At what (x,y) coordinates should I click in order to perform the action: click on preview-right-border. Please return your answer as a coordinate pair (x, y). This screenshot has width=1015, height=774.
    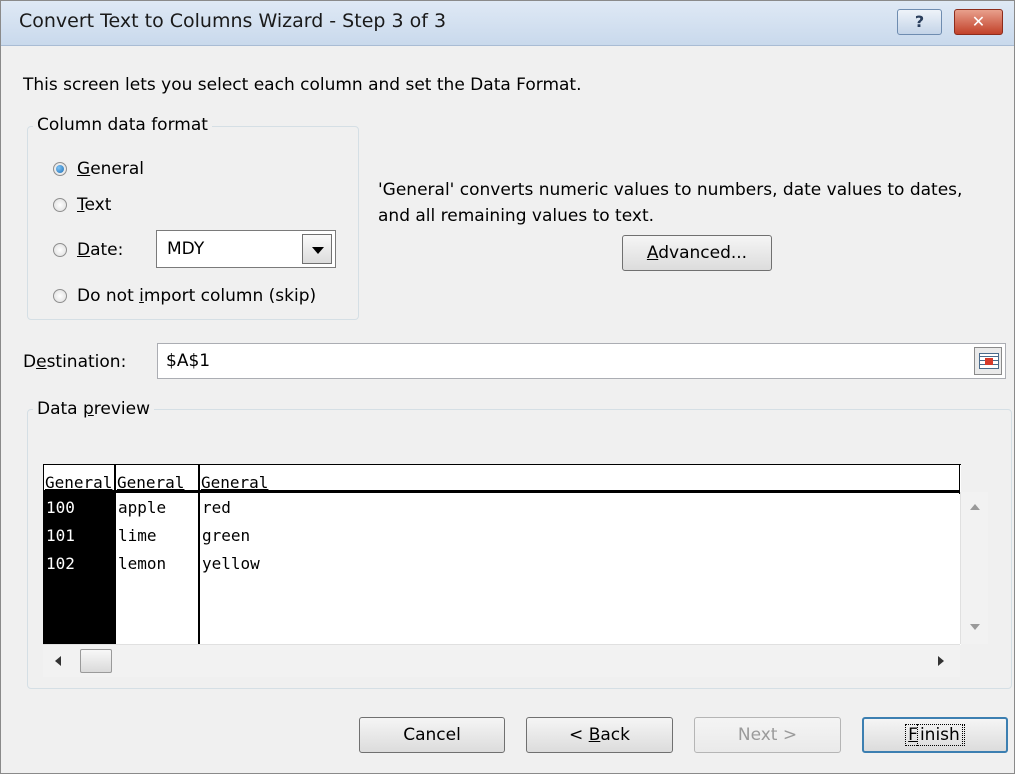
    Looking at the image, I should click on (959, 479).